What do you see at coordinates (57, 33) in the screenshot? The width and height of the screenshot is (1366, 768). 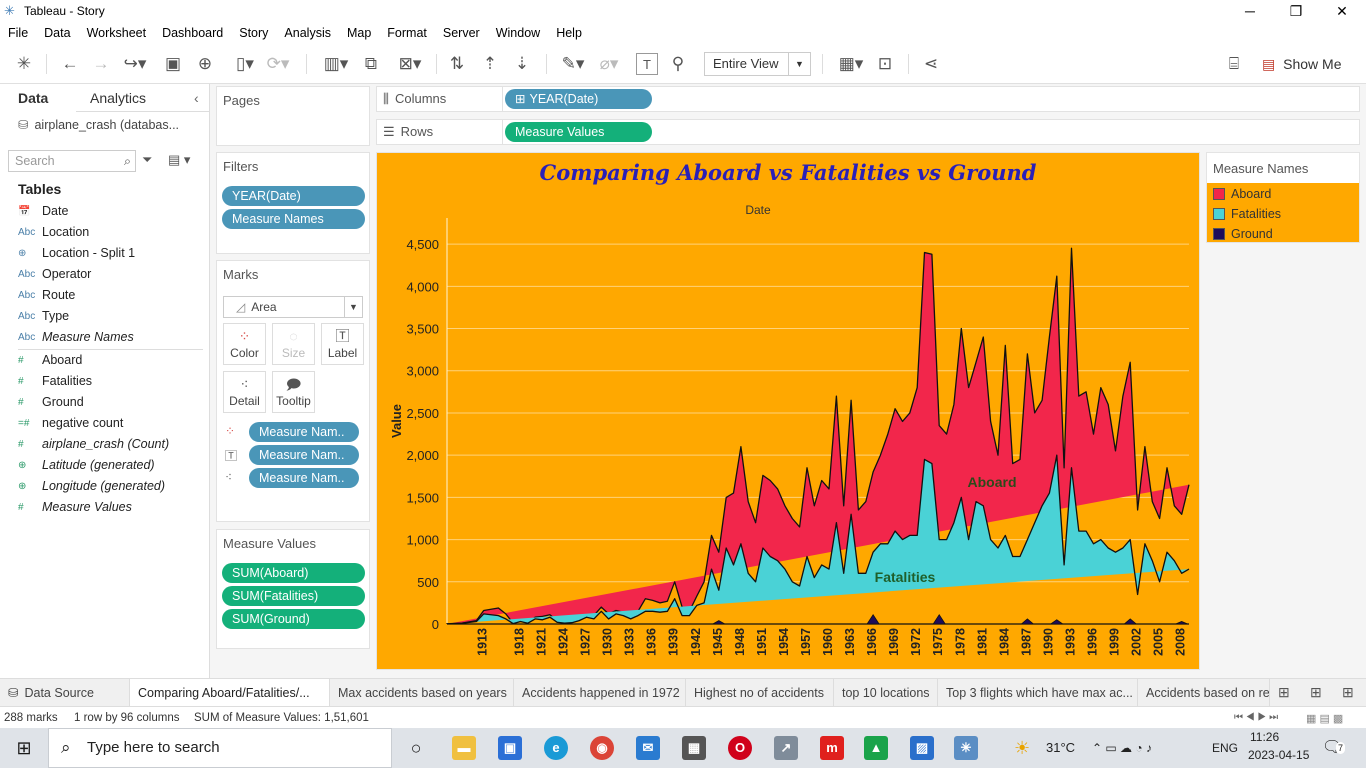 I see `menu-data: Data` at bounding box center [57, 33].